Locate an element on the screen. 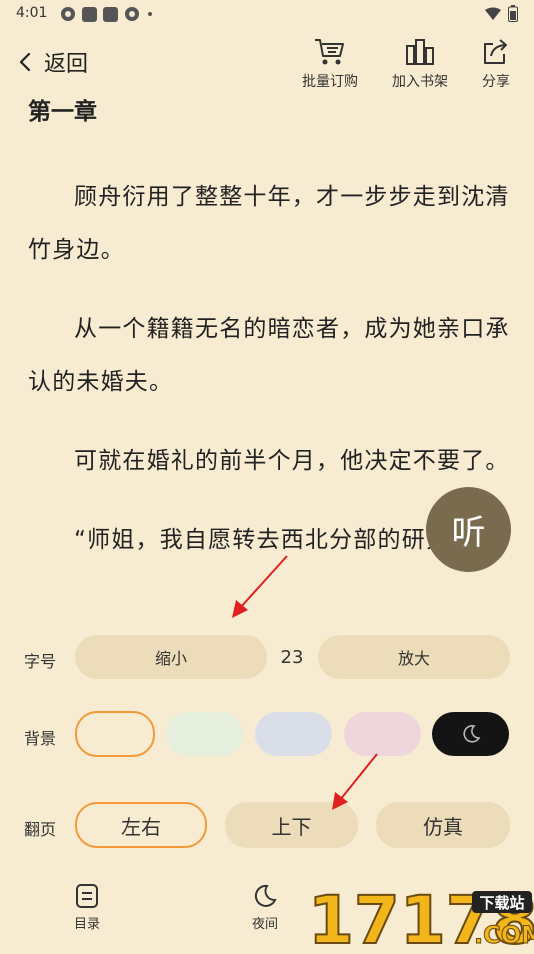 This screenshot has width=534, height=954. status-bar: 4:01 is located at coordinates (267, 14).